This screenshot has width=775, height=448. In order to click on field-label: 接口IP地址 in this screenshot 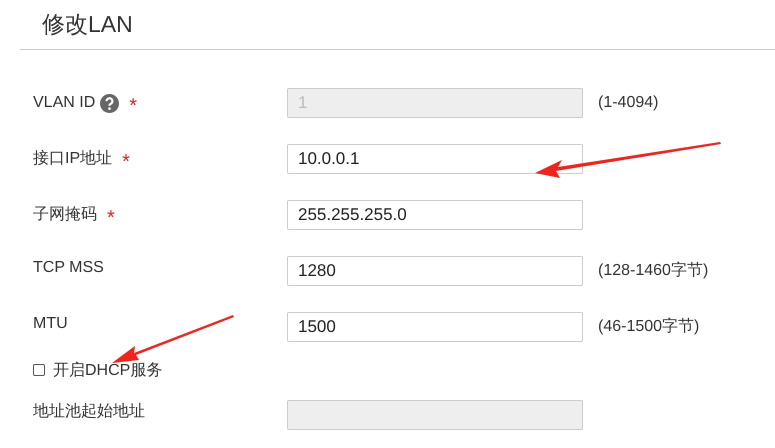, I will do `click(72, 159)`.